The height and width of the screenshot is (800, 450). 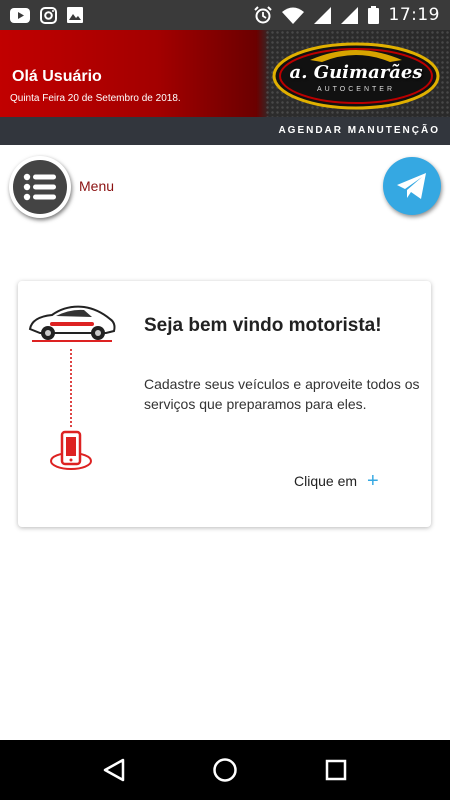 What do you see at coordinates (20, 15) in the screenshot?
I see `youtube-icon` at bounding box center [20, 15].